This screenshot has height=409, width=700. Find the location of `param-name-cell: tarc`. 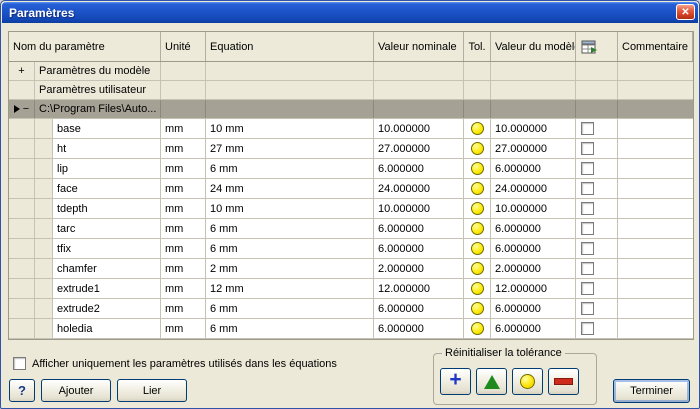

param-name-cell: tarc is located at coordinates (107, 228).